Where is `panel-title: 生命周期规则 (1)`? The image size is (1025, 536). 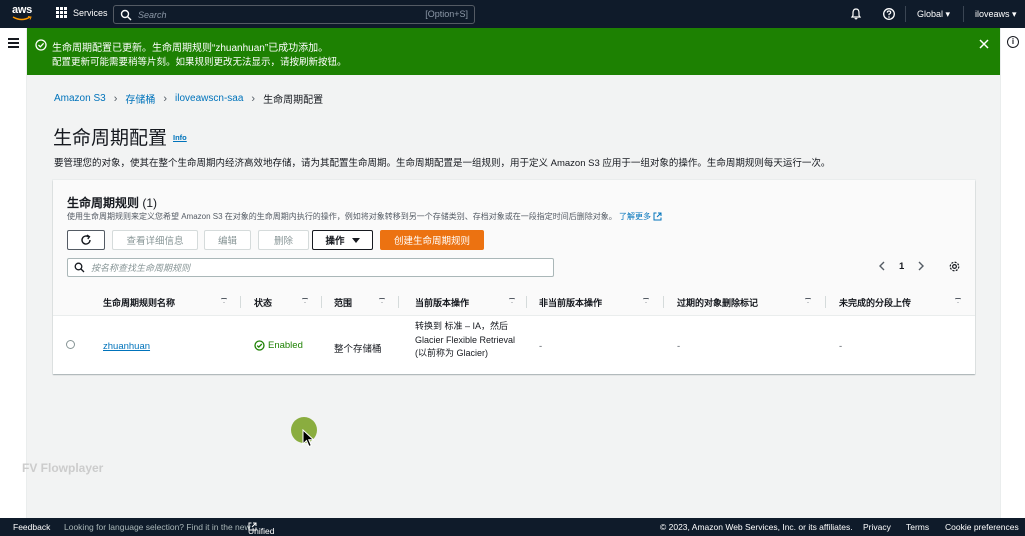
panel-title: 生命周期规则 (1) is located at coordinates (112, 203).